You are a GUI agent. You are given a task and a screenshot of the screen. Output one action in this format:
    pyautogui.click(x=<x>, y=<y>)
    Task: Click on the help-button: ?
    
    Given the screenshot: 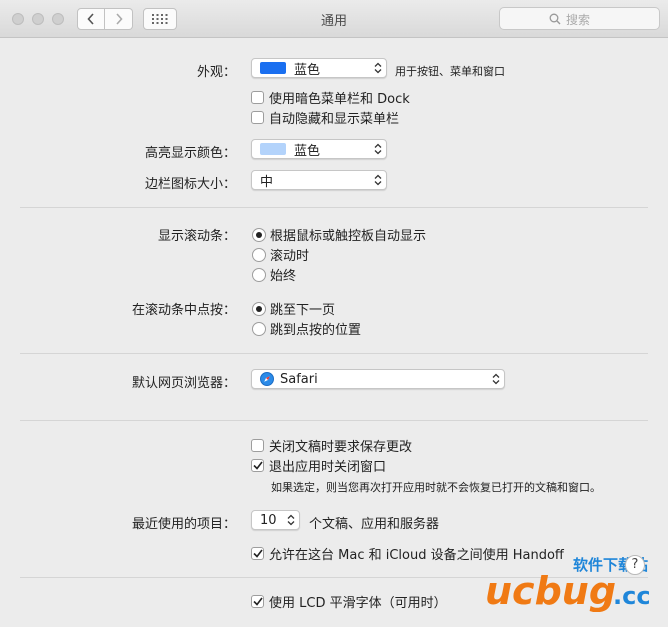 What is the action you would take?
    pyautogui.click(x=635, y=565)
    